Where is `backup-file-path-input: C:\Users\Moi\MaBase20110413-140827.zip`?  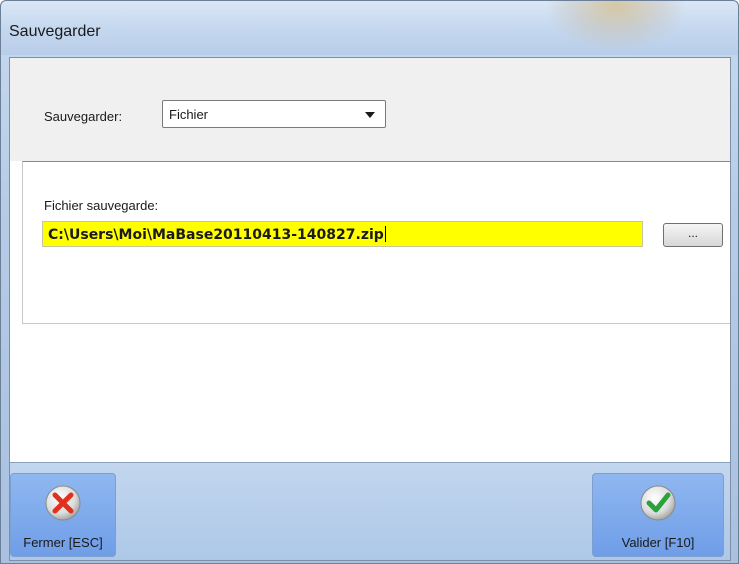 backup-file-path-input: C:\Users\Moi\MaBase20110413-140827.zip is located at coordinates (342, 234).